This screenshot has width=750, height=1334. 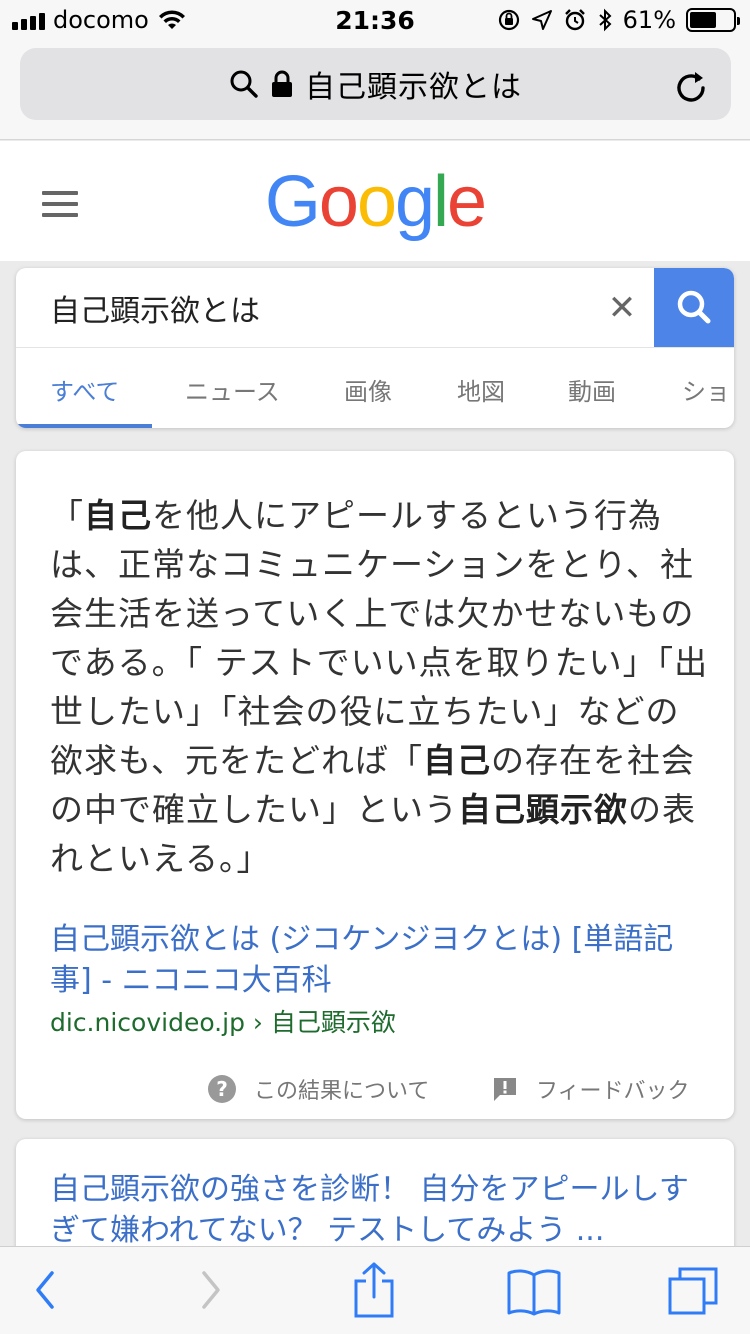 What do you see at coordinates (481, 389) in the screenshot?
I see `tab-maps: 地図` at bounding box center [481, 389].